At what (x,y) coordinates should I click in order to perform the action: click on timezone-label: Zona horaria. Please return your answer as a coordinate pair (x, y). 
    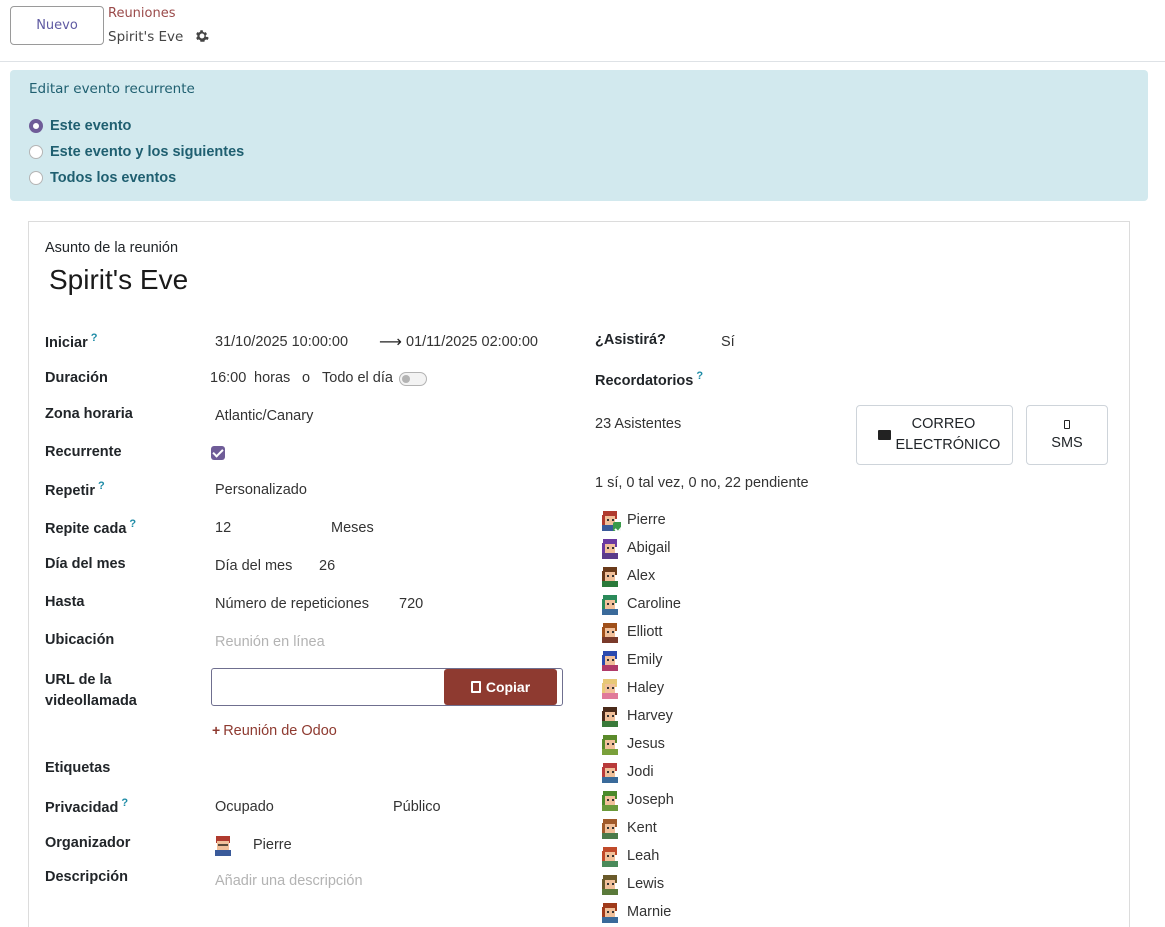
    Looking at the image, I should click on (89, 414).